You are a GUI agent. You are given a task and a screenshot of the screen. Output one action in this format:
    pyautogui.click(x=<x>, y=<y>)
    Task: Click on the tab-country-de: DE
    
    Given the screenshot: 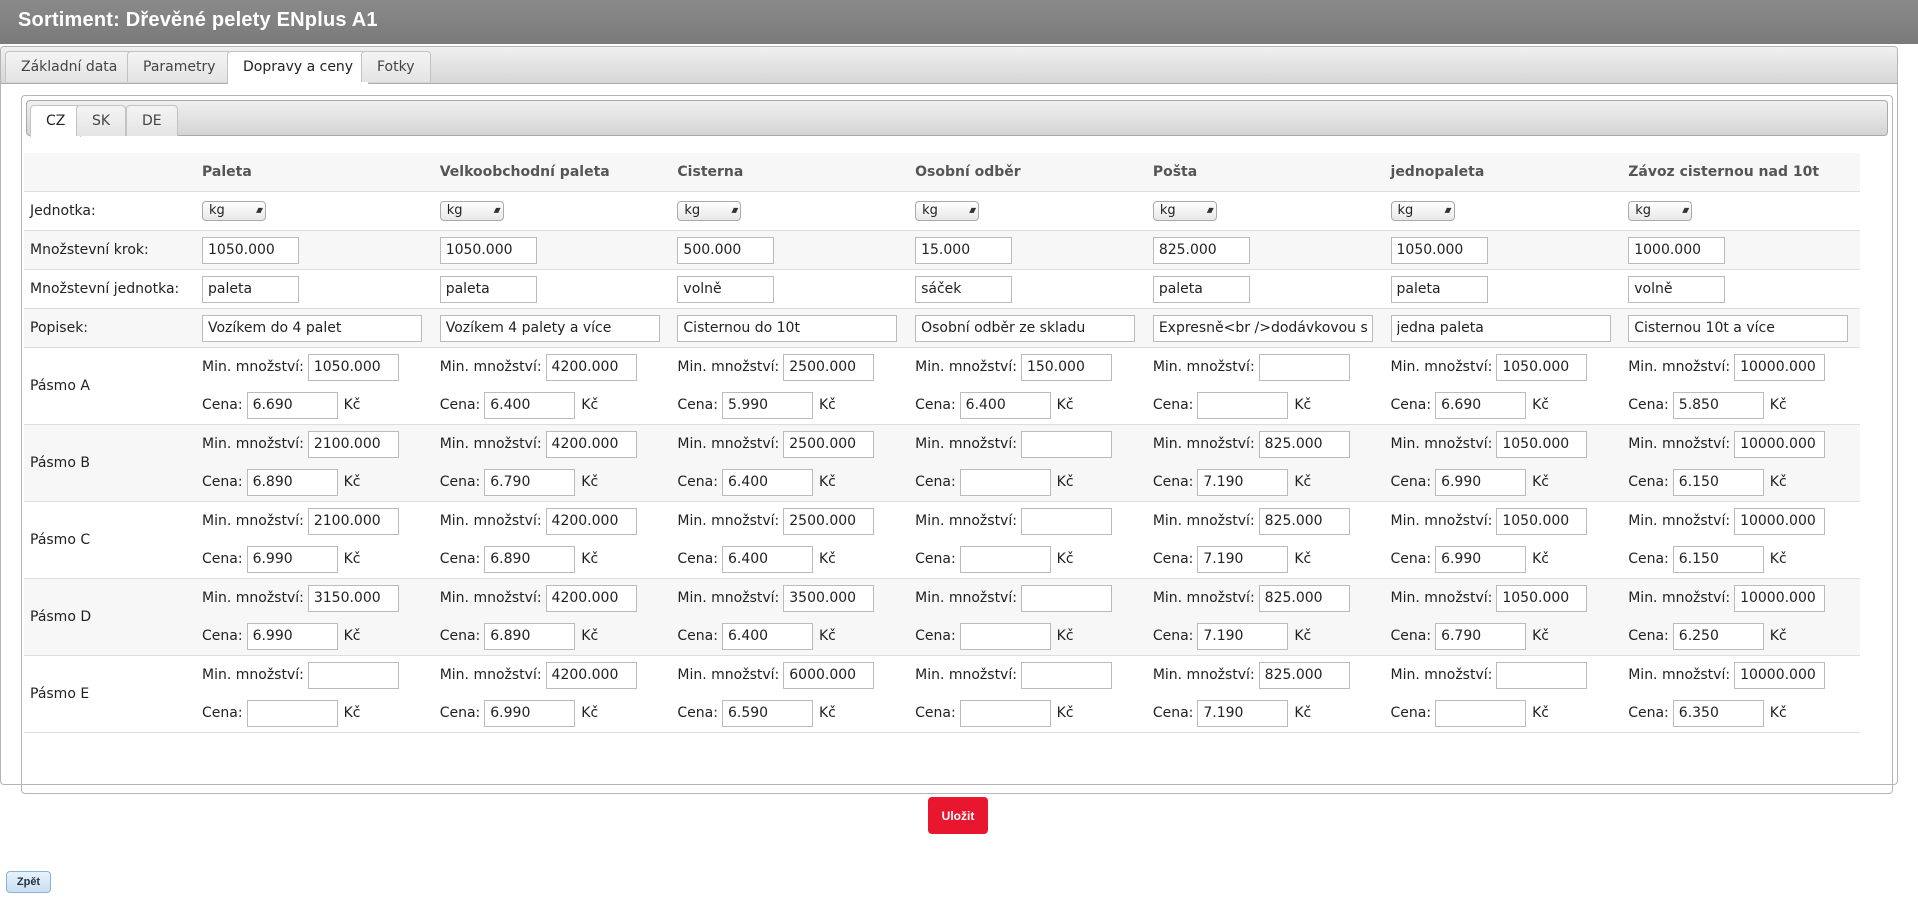 What is the action you would take?
    pyautogui.click(x=152, y=120)
    